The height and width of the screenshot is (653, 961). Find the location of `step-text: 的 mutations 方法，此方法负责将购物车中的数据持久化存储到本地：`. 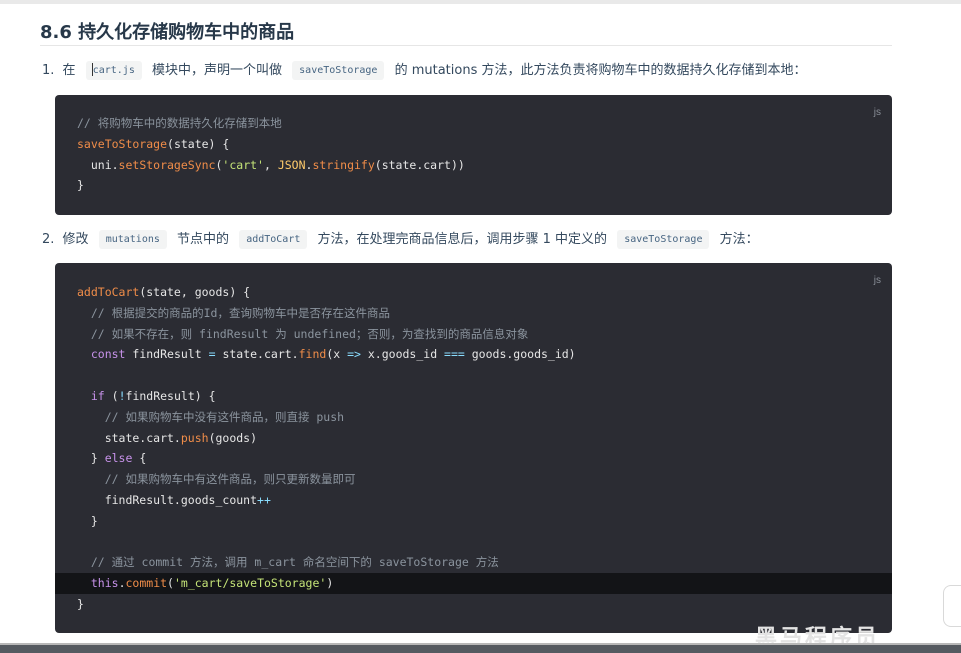

step-text: 的 mutations 方法，此方法负责将购物车中的数据持久化存储到本地： is located at coordinates (600, 70).